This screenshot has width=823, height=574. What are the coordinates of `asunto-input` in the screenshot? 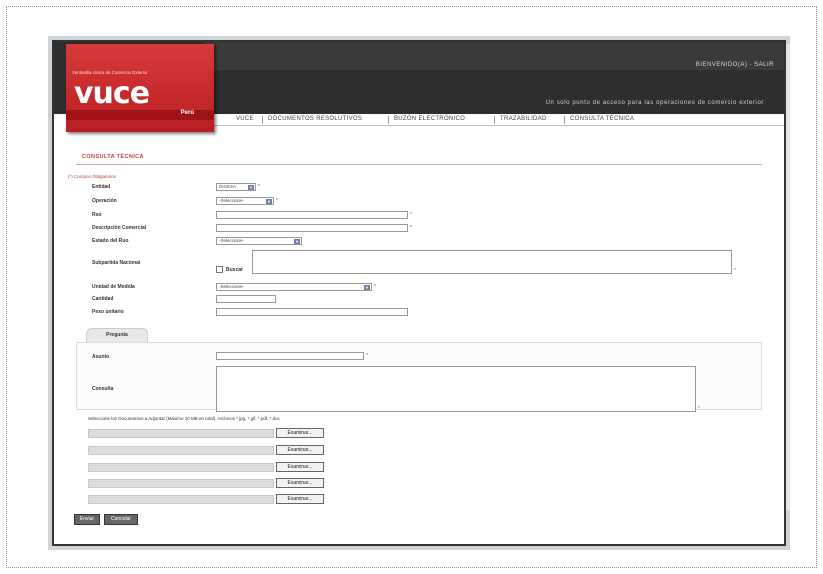 It's located at (290, 356).